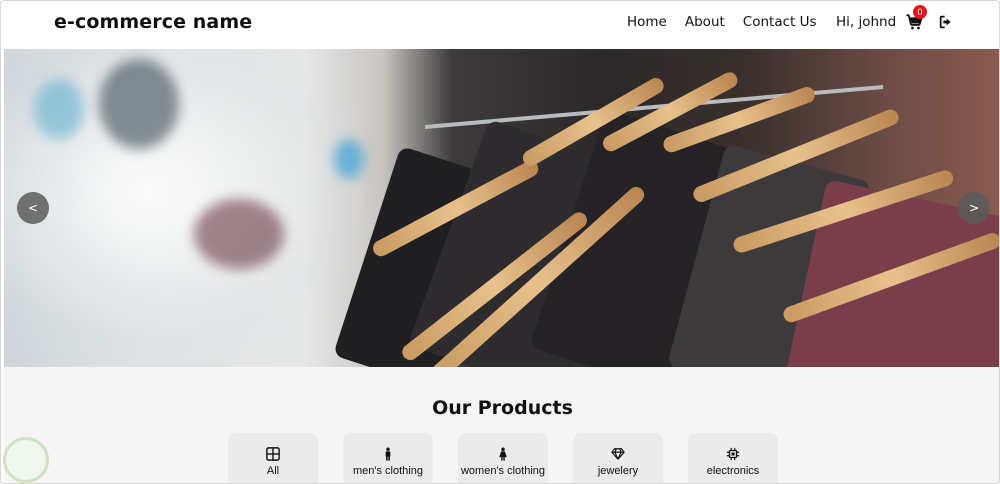 The height and width of the screenshot is (484, 1000). Describe the element at coordinates (273, 471) in the screenshot. I see `category-label: All` at that location.